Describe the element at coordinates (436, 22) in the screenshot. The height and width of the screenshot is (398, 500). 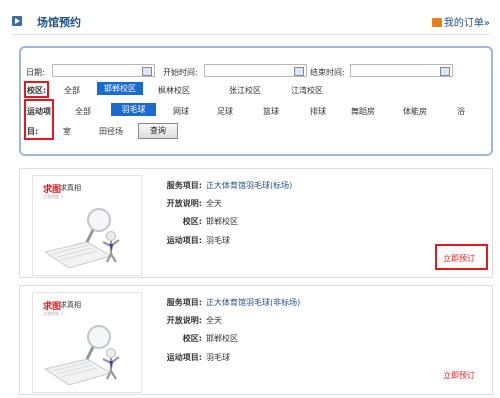
I see `list-icon` at that location.